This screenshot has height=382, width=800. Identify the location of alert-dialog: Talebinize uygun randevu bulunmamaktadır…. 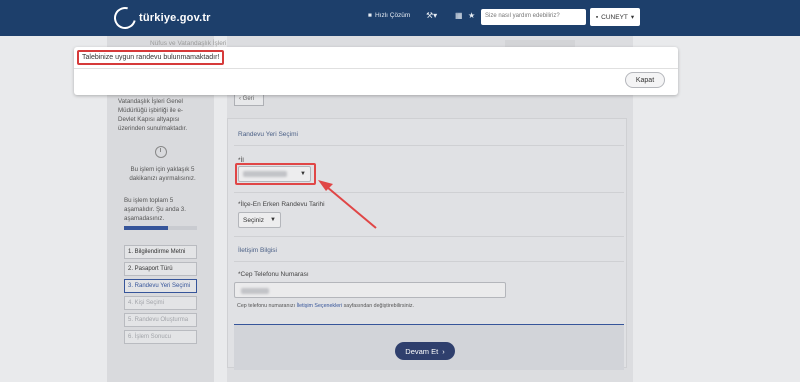
(376, 71).